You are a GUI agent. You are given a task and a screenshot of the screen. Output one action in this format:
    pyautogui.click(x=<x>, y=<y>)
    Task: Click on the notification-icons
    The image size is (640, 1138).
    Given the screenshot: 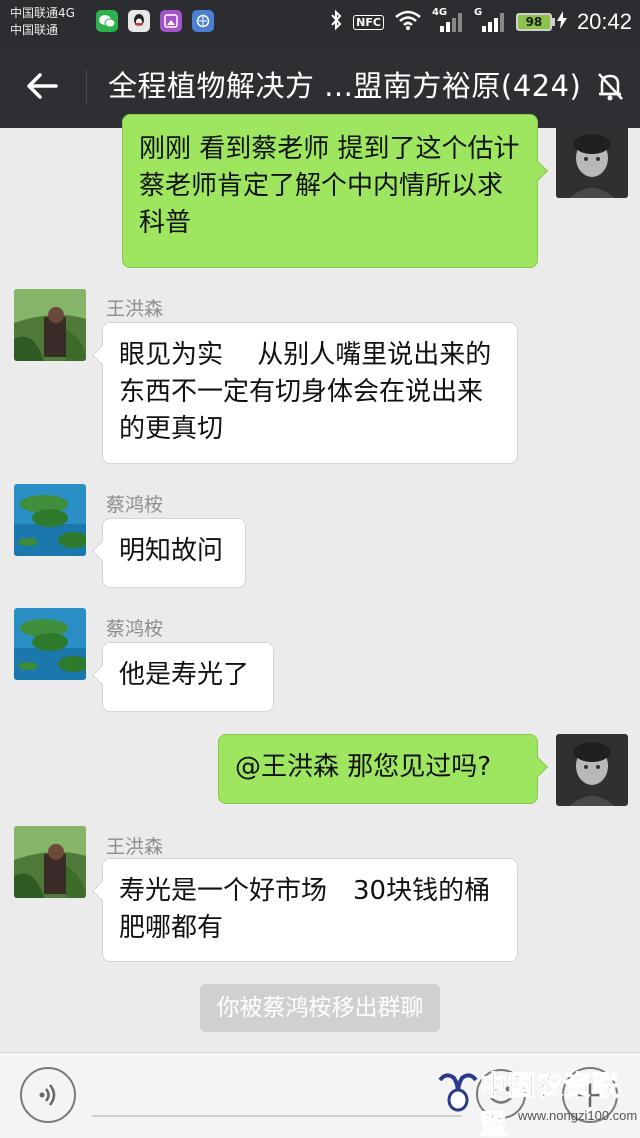 What is the action you would take?
    pyautogui.click(x=155, y=21)
    